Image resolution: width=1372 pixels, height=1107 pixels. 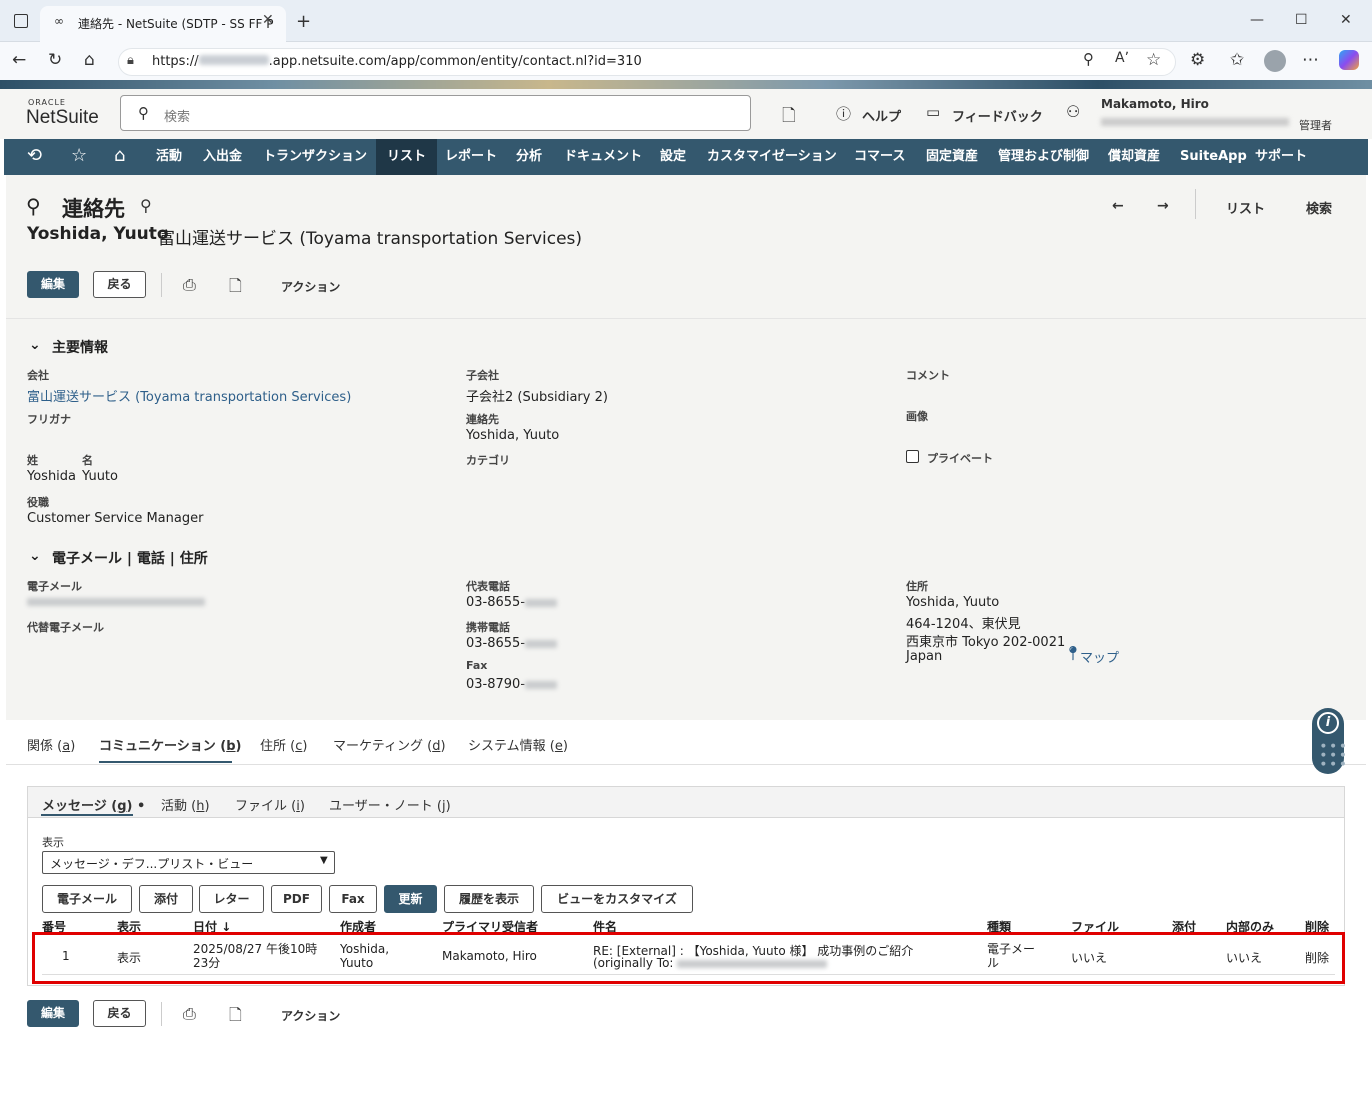 What do you see at coordinates (489, 899) in the screenshot?
I see `show-history-button: 履歴を表示` at bounding box center [489, 899].